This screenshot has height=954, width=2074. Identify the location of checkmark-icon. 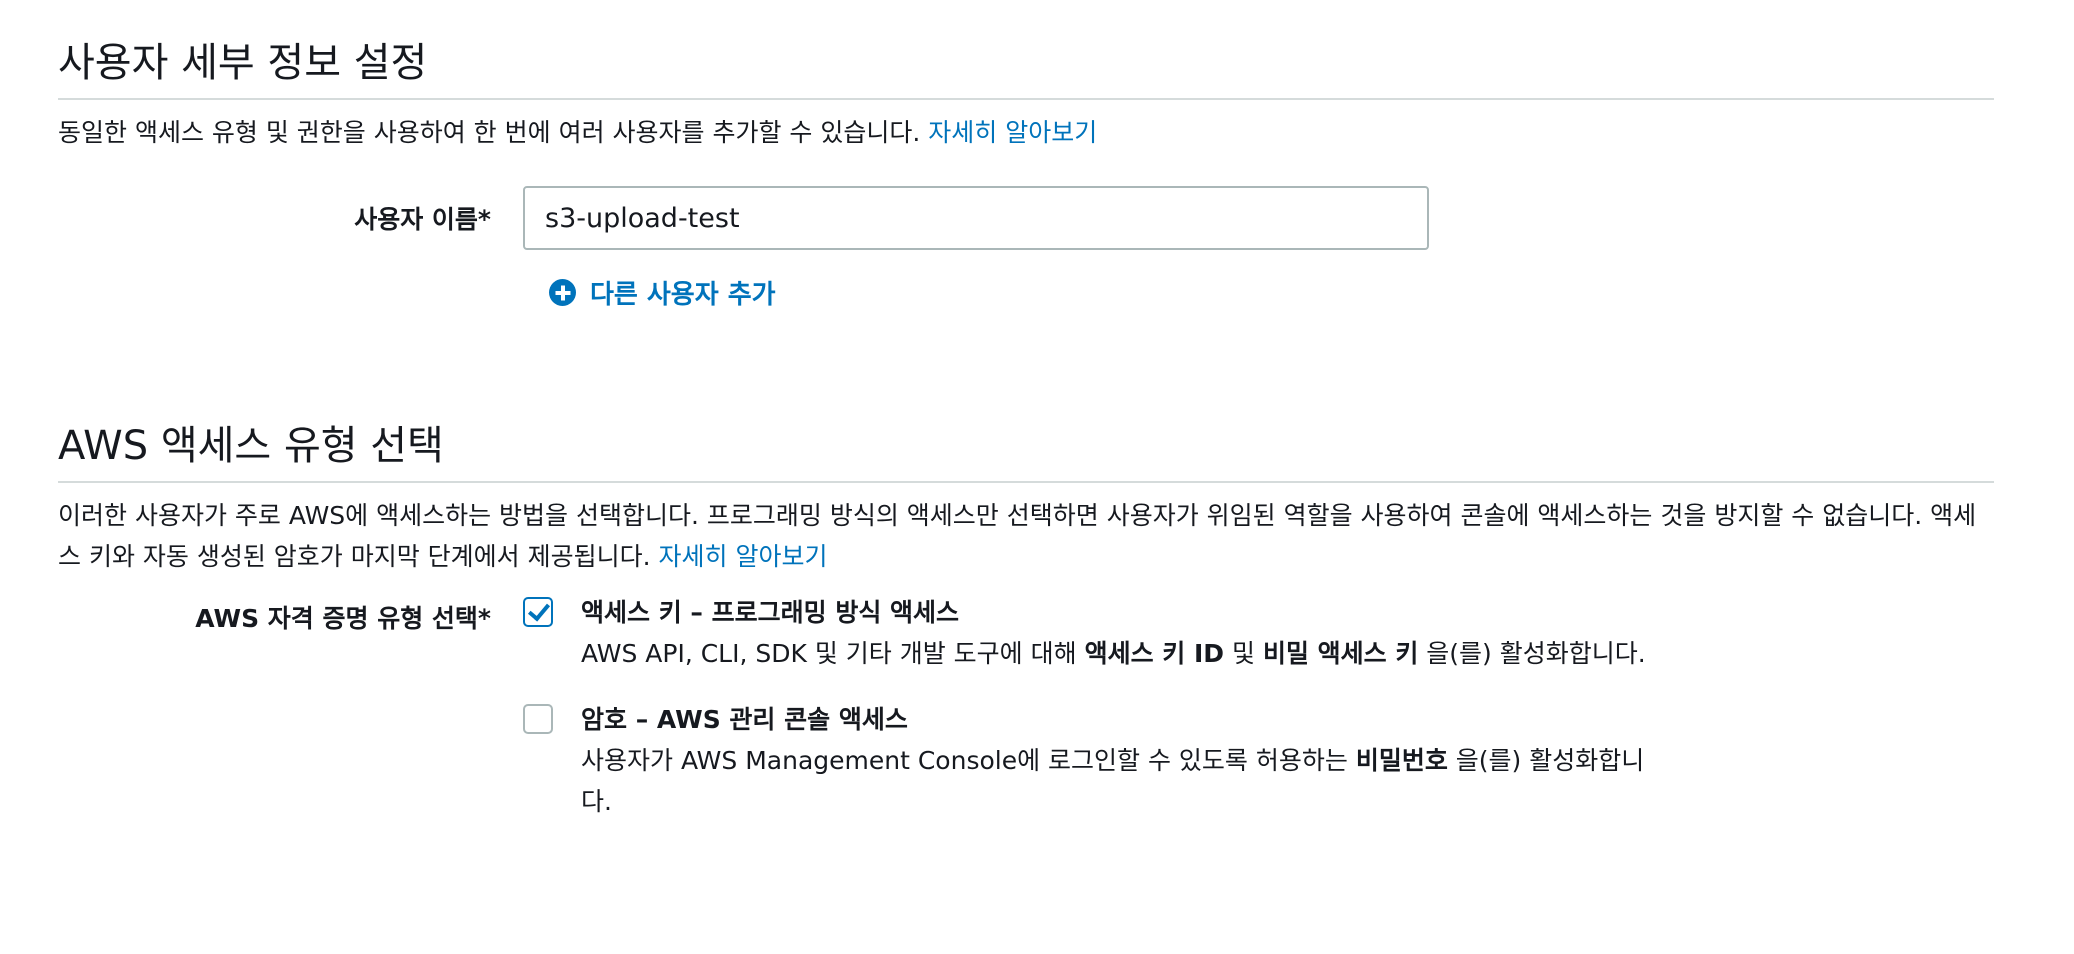
(539, 610).